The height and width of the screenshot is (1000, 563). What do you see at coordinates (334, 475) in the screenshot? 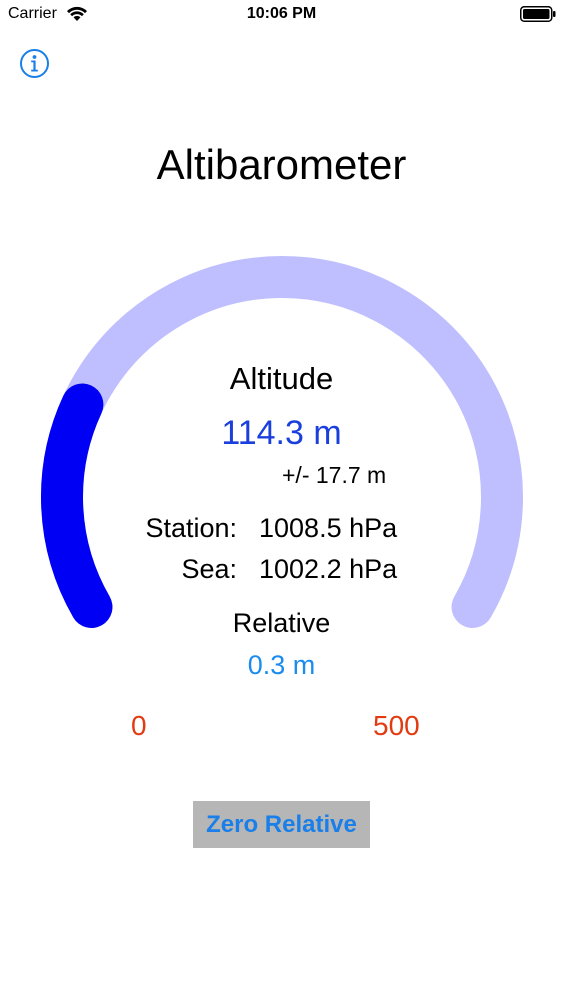
I see `altitude-accuracy: +/- 17.7 m` at bounding box center [334, 475].